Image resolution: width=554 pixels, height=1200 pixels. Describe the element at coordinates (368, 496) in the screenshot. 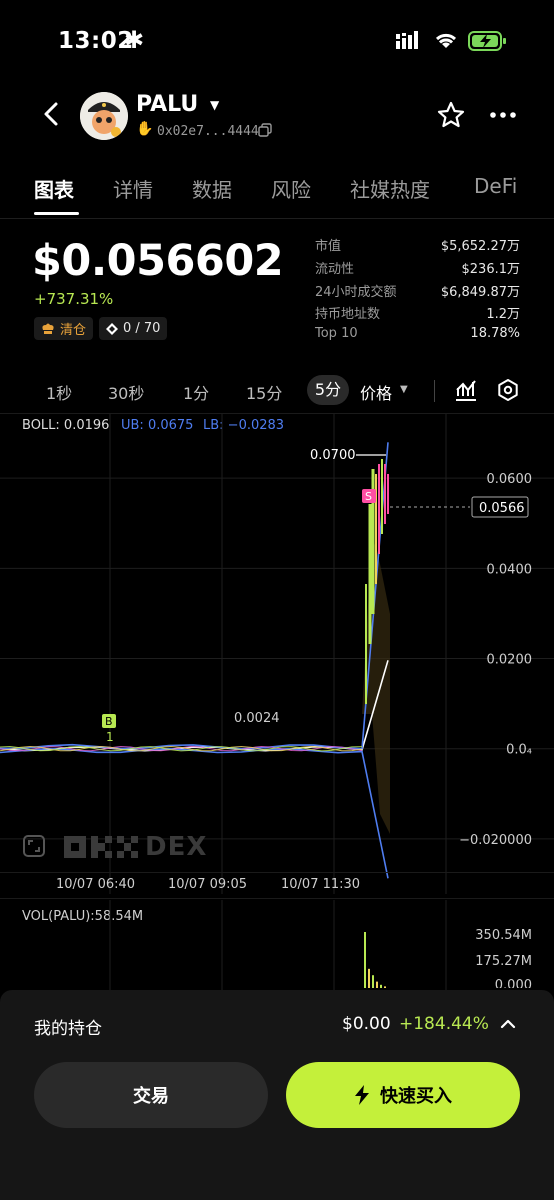

I see `sell-marker-label: S` at that location.